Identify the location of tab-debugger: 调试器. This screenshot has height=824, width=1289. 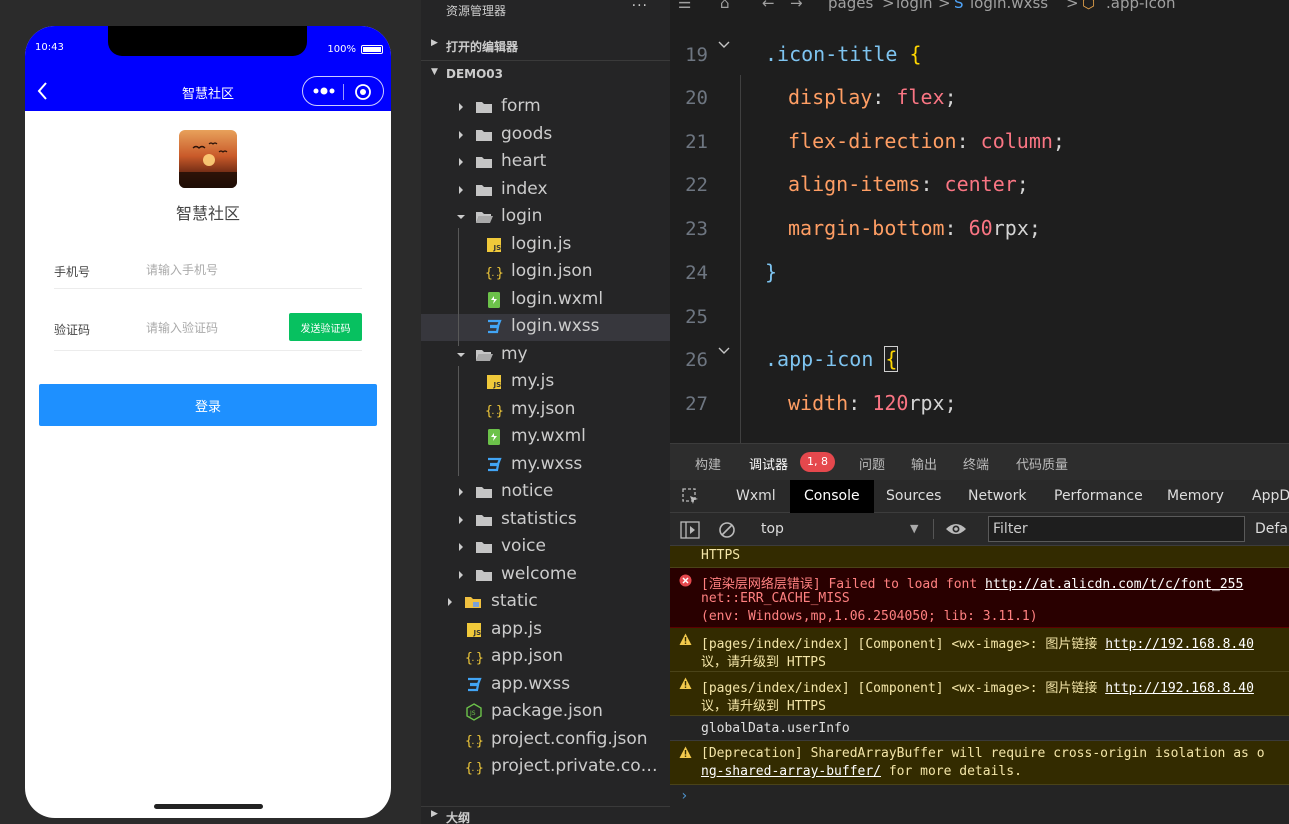
(768, 463).